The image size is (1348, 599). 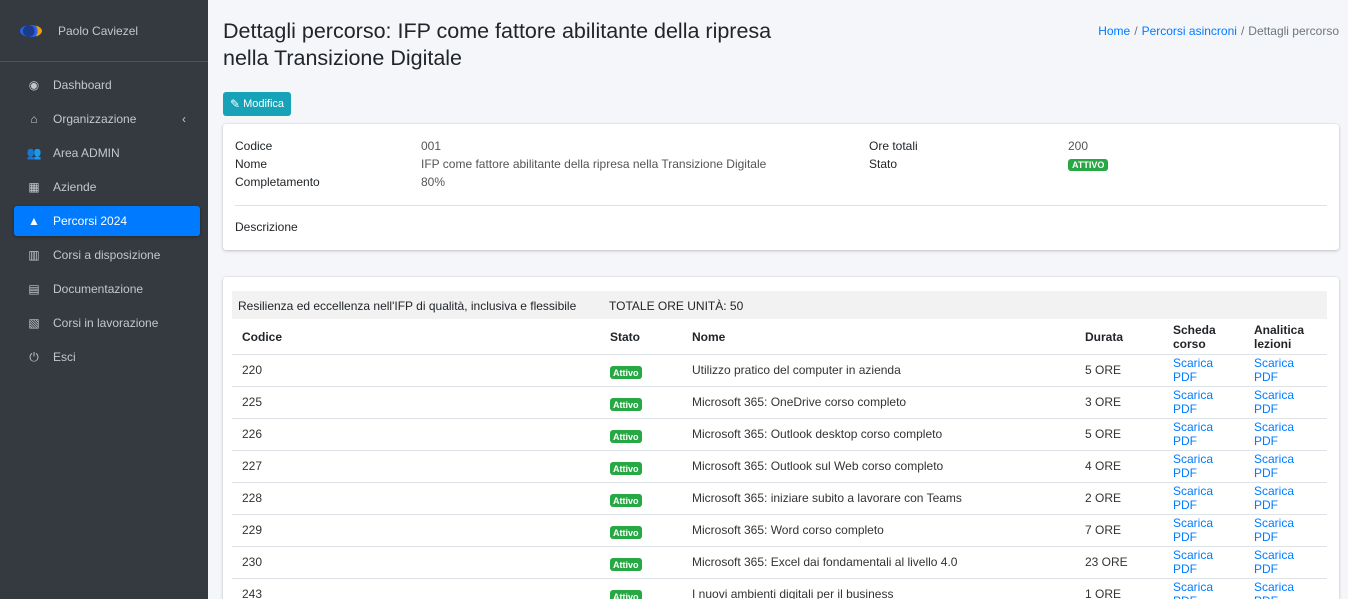 I want to click on user-panel: Paolo Caviezel, so click(x=104, y=31).